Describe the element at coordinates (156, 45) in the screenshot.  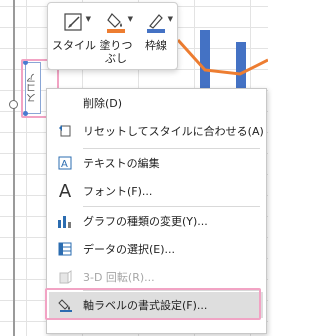
I see `outline-label: 枠線` at that location.